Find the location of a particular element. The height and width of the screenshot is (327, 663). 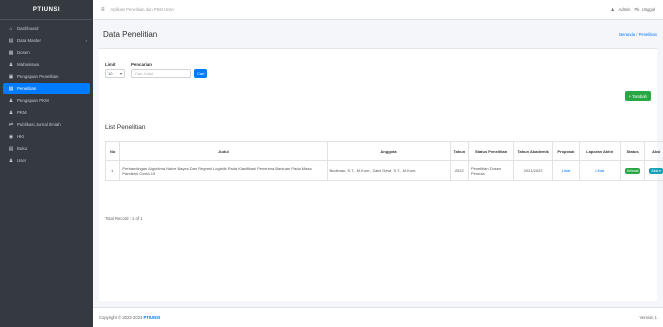

col-aksi: Aksi is located at coordinates (653, 151).